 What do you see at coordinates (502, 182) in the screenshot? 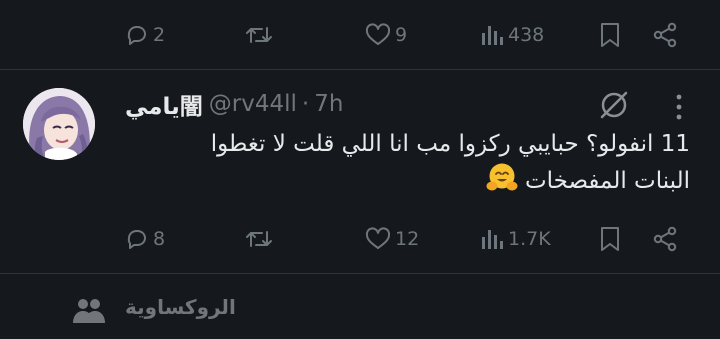
I see `hugging-face-emoji-icon` at bounding box center [502, 182].